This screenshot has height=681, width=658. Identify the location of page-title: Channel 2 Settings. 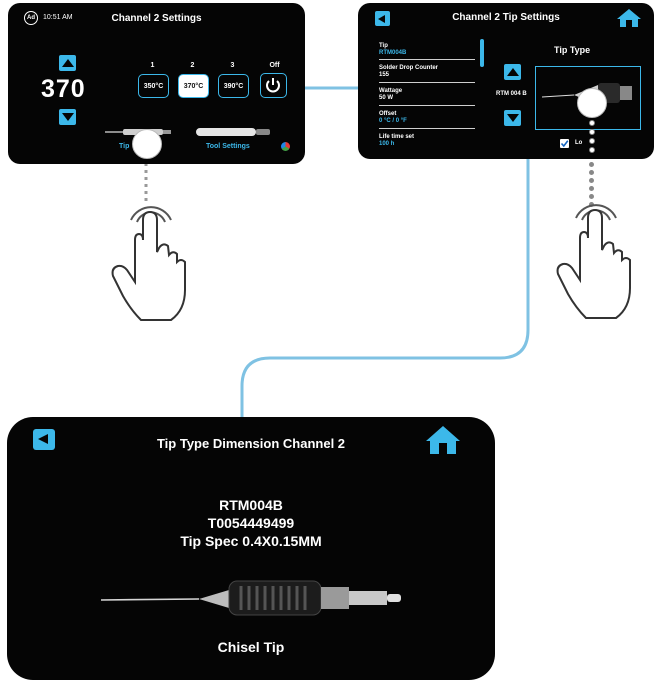
(156, 18).